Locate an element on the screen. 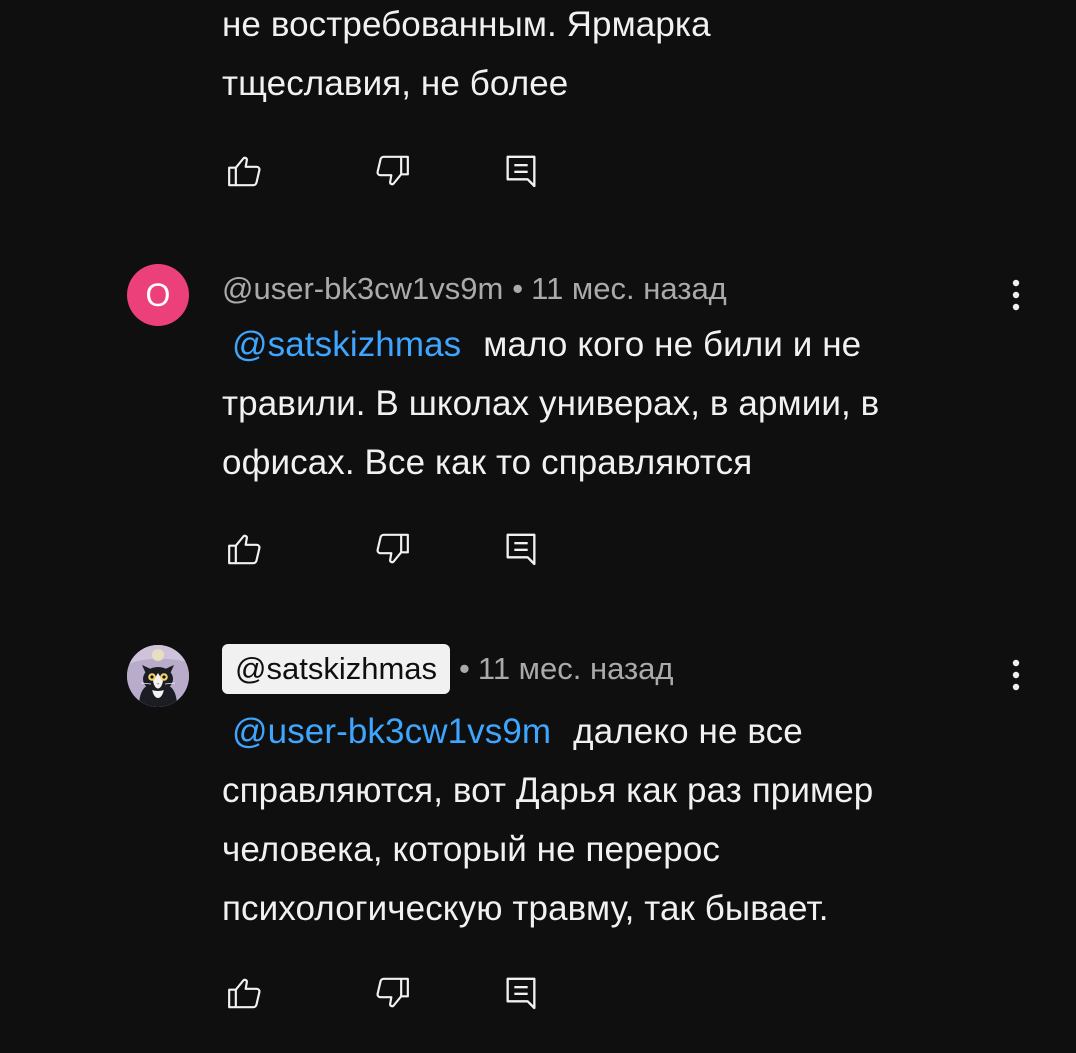 The image size is (1076, 1053). comment-line: человека, который не перерос is located at coordinates (471, 849).